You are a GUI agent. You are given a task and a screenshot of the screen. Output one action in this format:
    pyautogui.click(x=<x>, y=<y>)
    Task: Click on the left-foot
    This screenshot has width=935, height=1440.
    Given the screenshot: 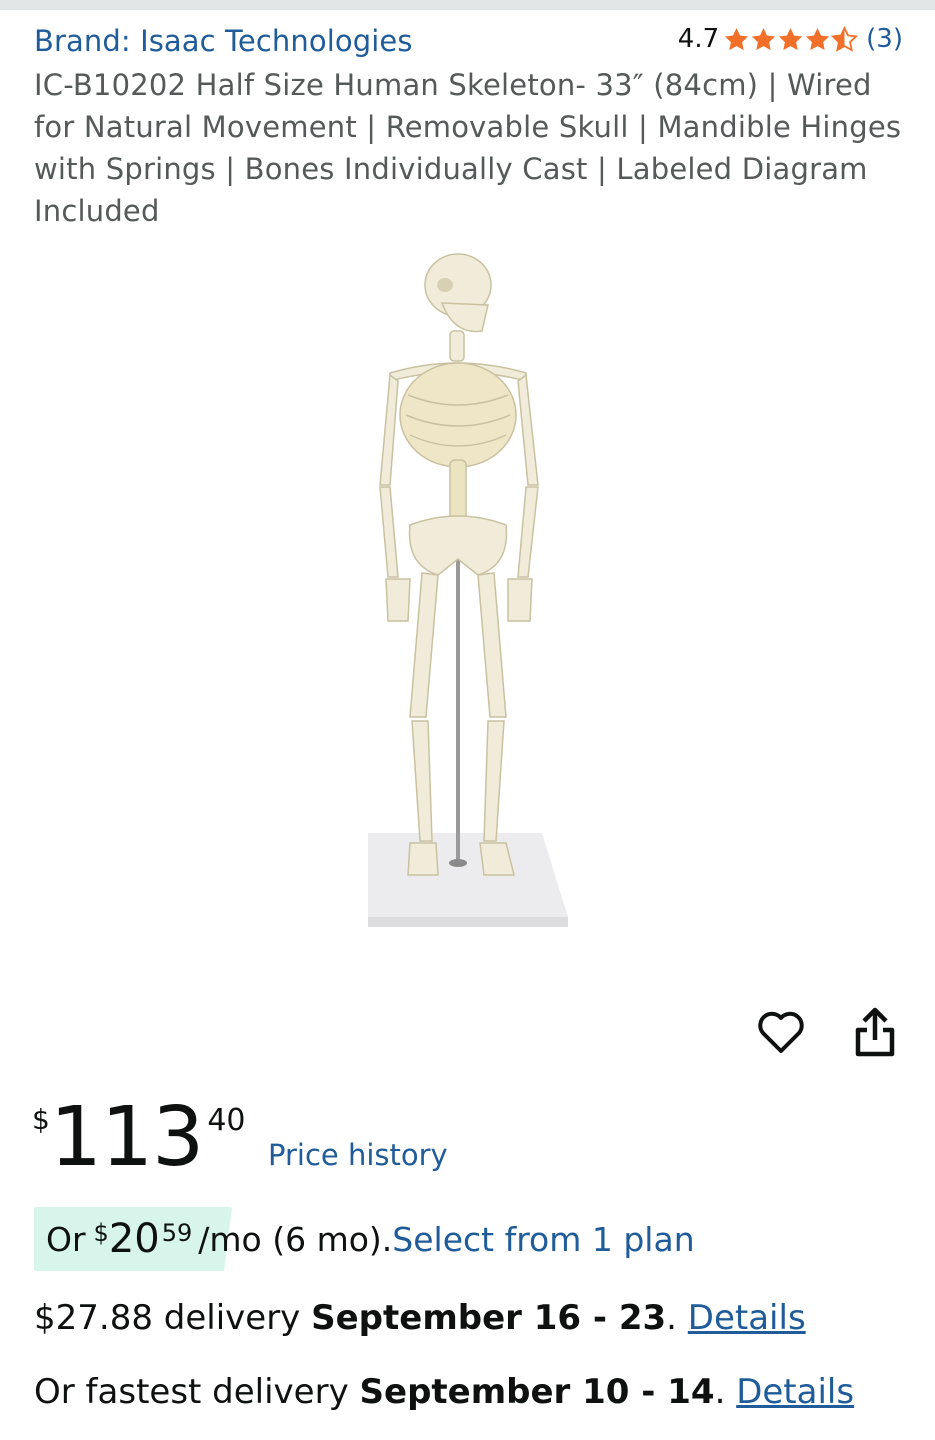 What is the action you would take?
    pyautogui.click(x=423, y=859)
    